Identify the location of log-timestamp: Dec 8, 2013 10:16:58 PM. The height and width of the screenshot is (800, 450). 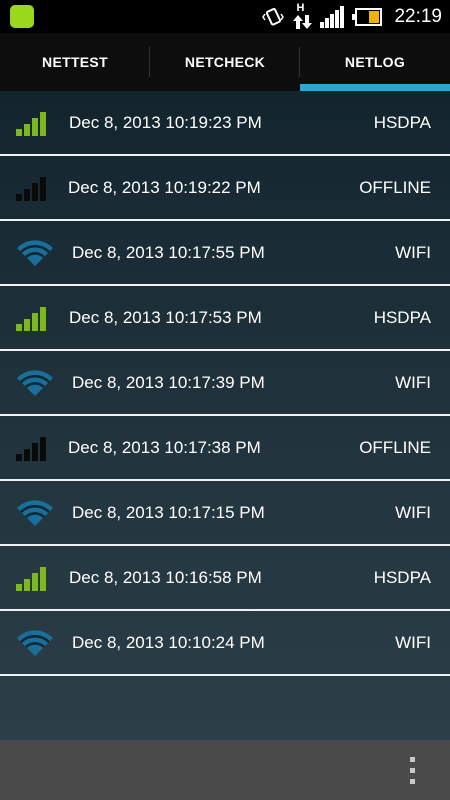
(165, 577).